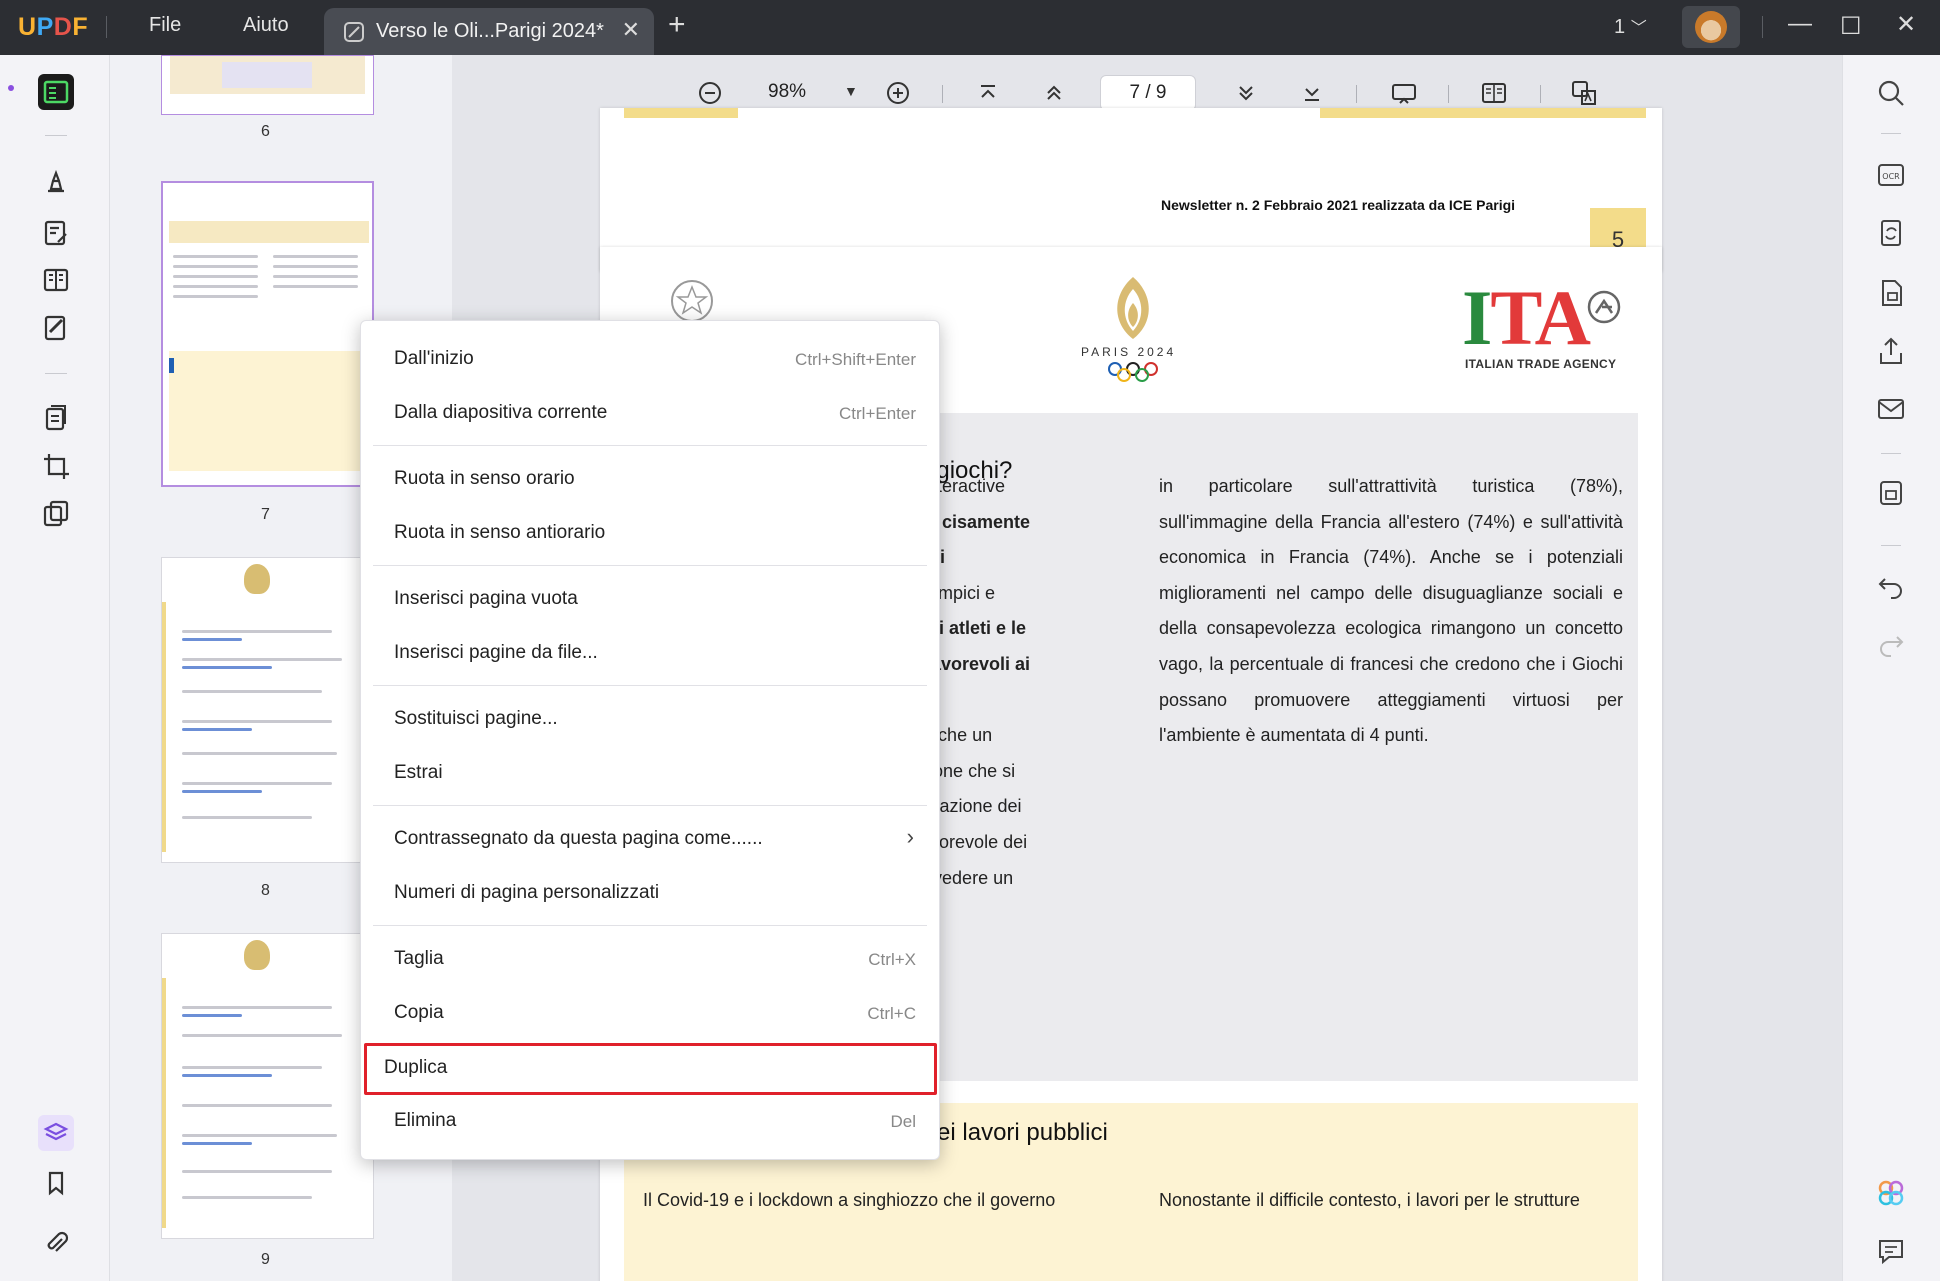 The width and height of the screenshot is (1940, 1281). Describe the element at coordinates (650, 565) in the screenshot. I see `menu-divider` at that location.